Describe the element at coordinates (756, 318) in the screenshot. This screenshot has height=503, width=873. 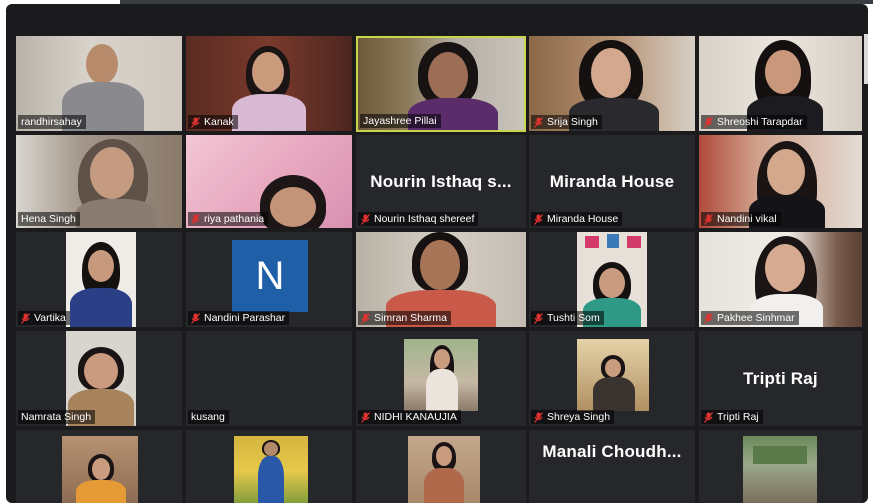
I see `participant-name: Pakhee Sinhmar` at that location.